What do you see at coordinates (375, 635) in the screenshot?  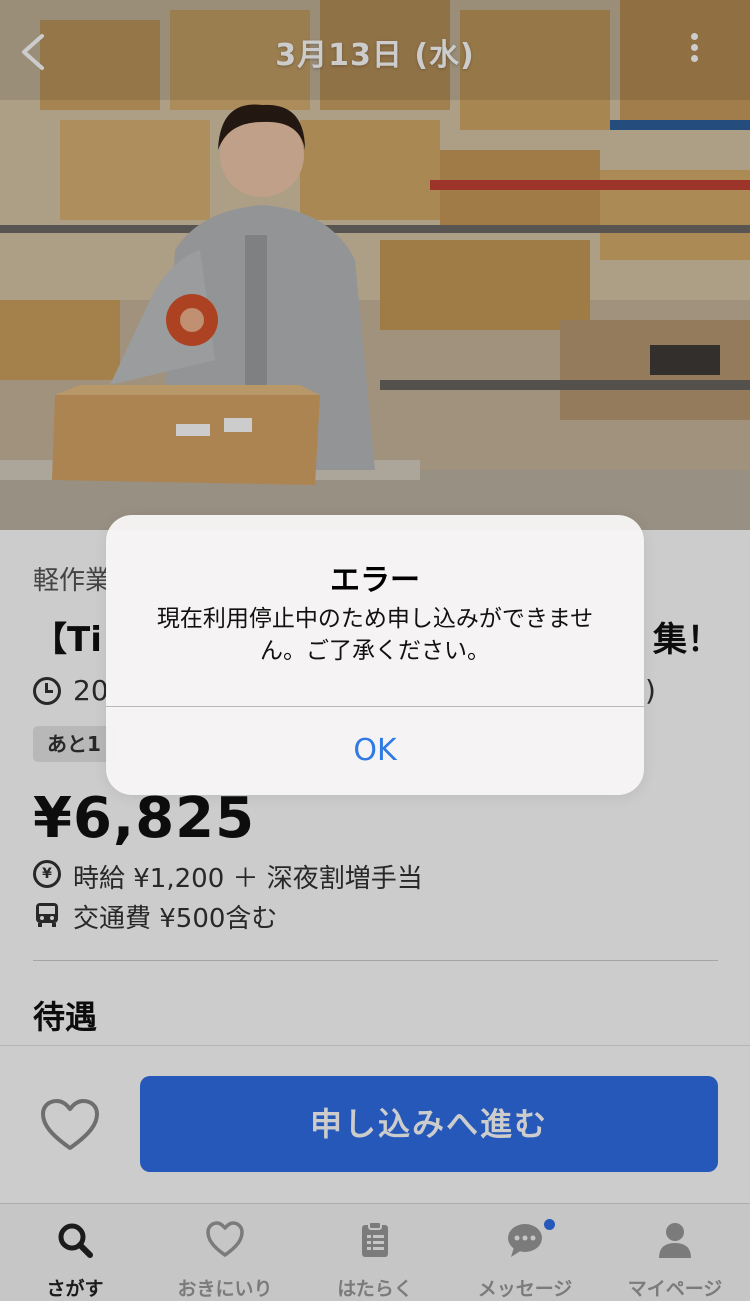 I see `alert-message: 現在利用停止中のため申し込みができません。ご了承ください。` at bounding box center [375, 635].